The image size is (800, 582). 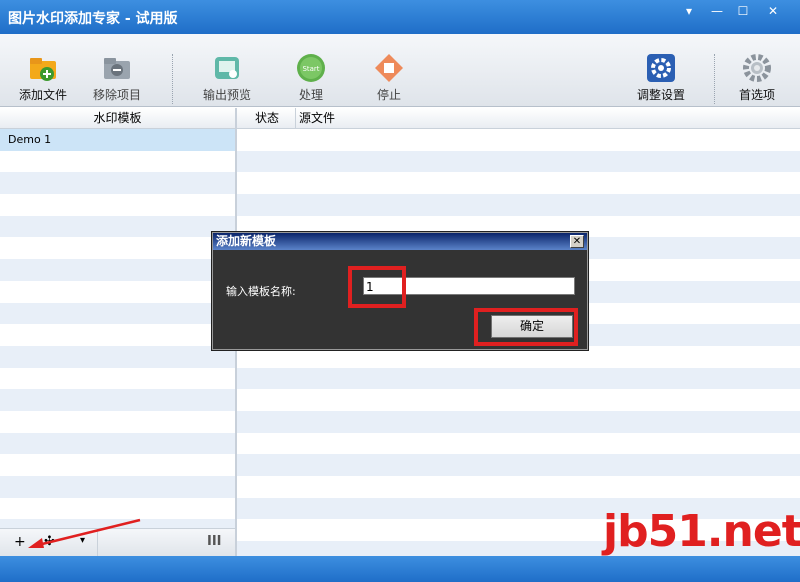 I want to click on menu-icon: ▾, so click(x=689, y=11).